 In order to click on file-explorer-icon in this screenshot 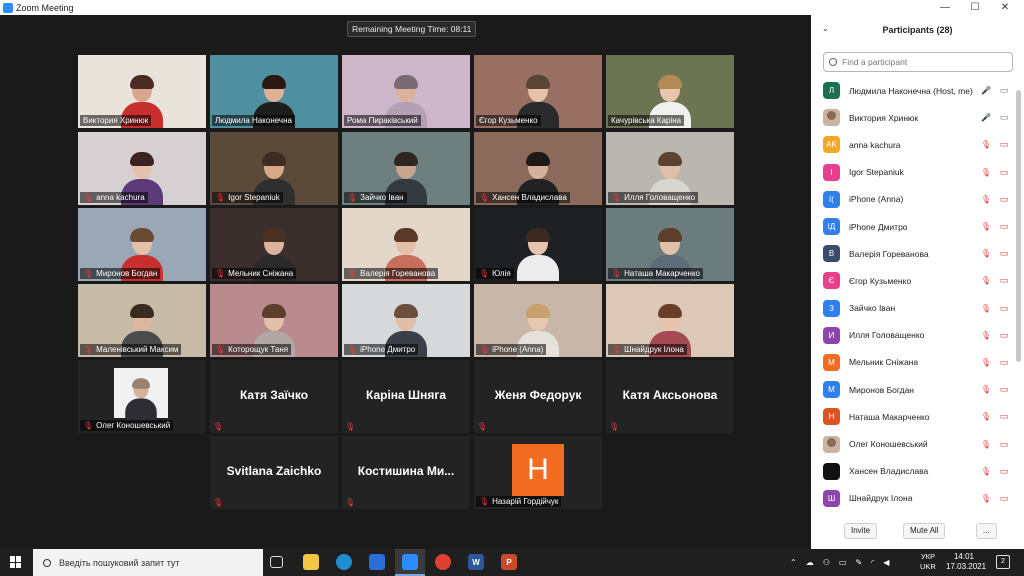, I will do `click(311, 562)`.